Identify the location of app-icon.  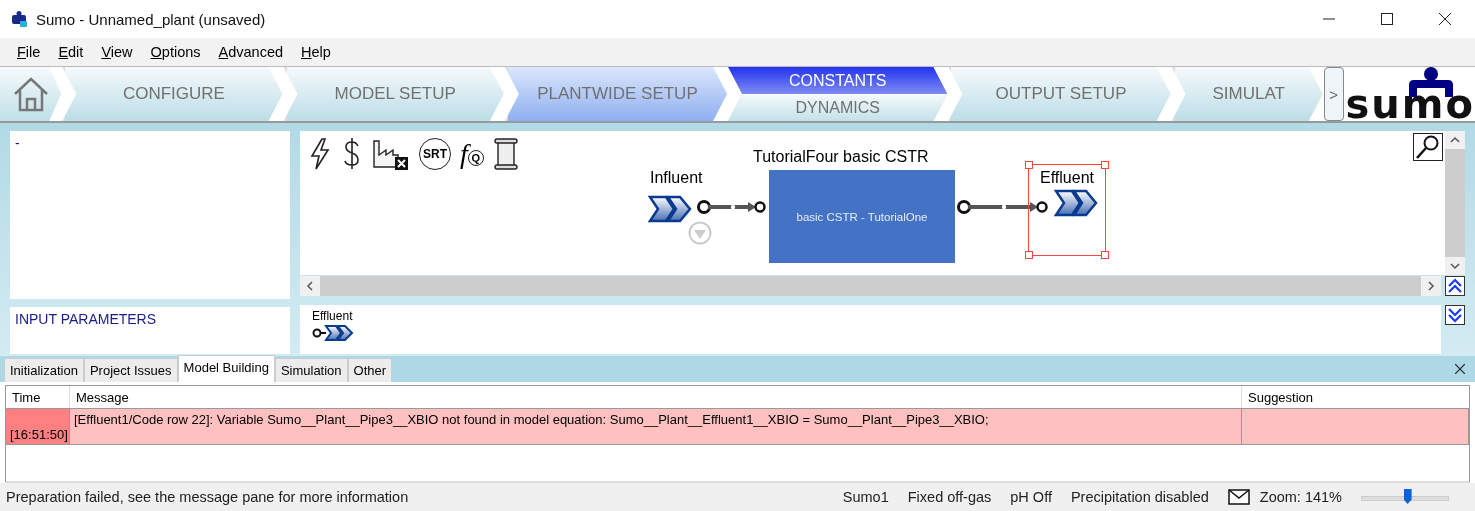
(19, 19).